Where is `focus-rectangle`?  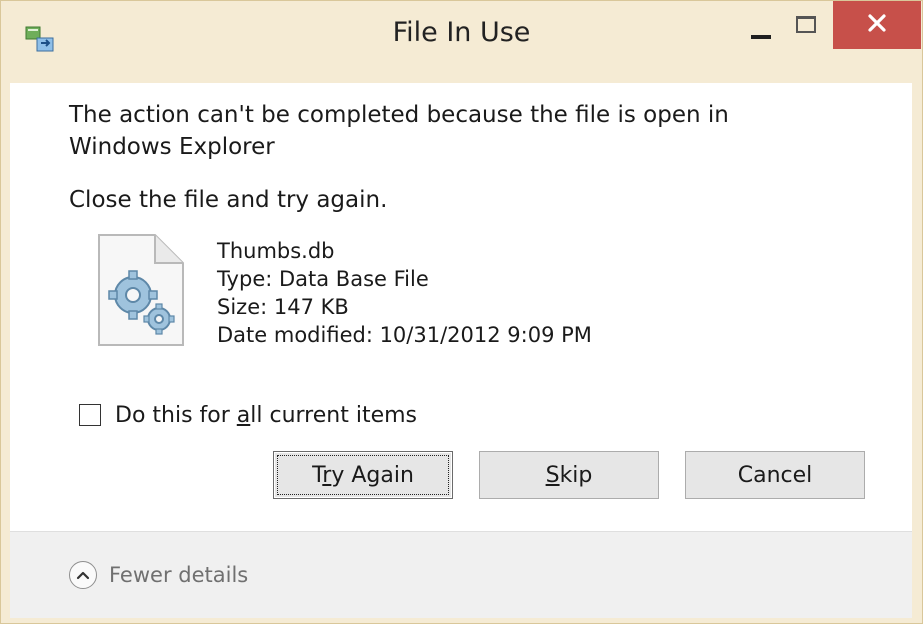
focus-rectangle is located at coordinates (363, 475).